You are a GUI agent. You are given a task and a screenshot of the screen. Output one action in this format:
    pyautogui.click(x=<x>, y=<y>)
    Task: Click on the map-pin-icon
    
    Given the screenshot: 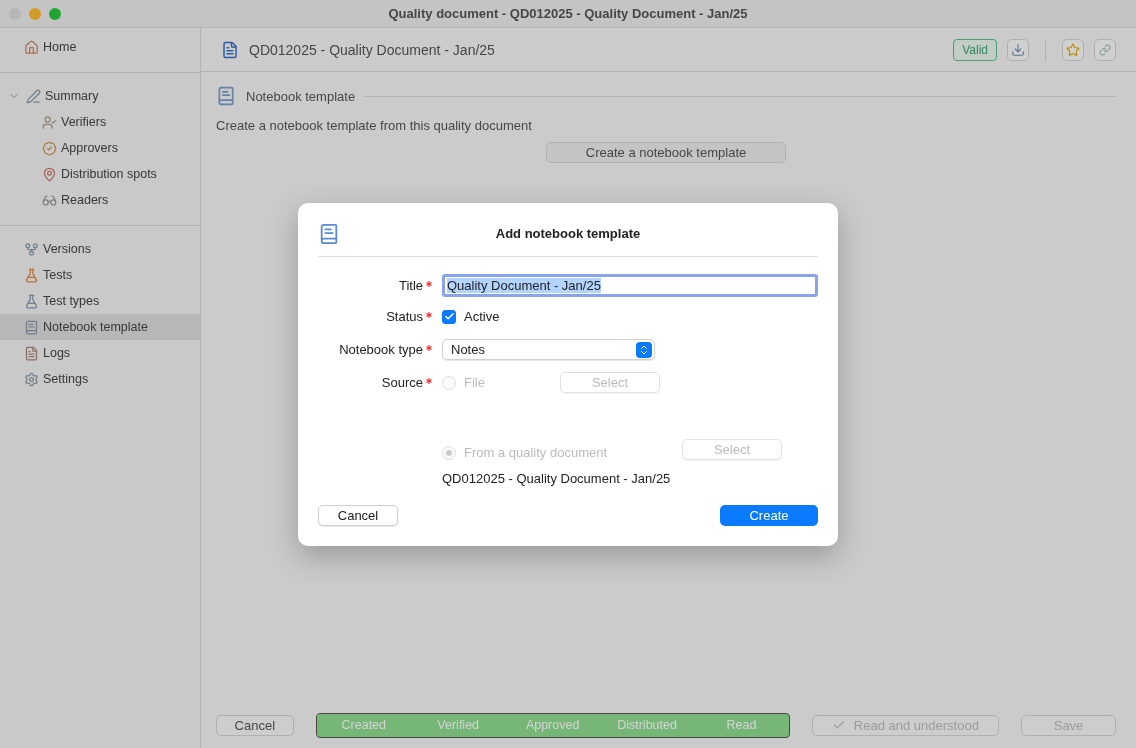 What is the action you would take?
    pyautogui.click(x=49, y=174)
    